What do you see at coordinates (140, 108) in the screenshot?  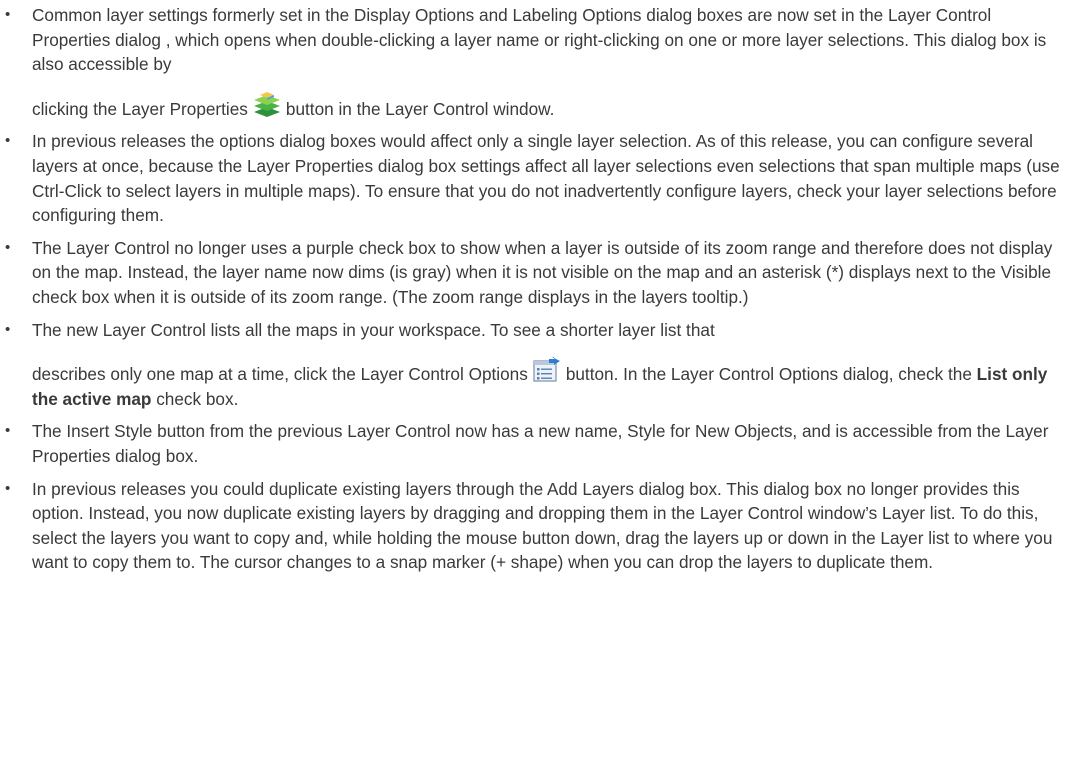 I see `paragraph-text: clicking the Layer Properties` at bounding box center [140, 108].